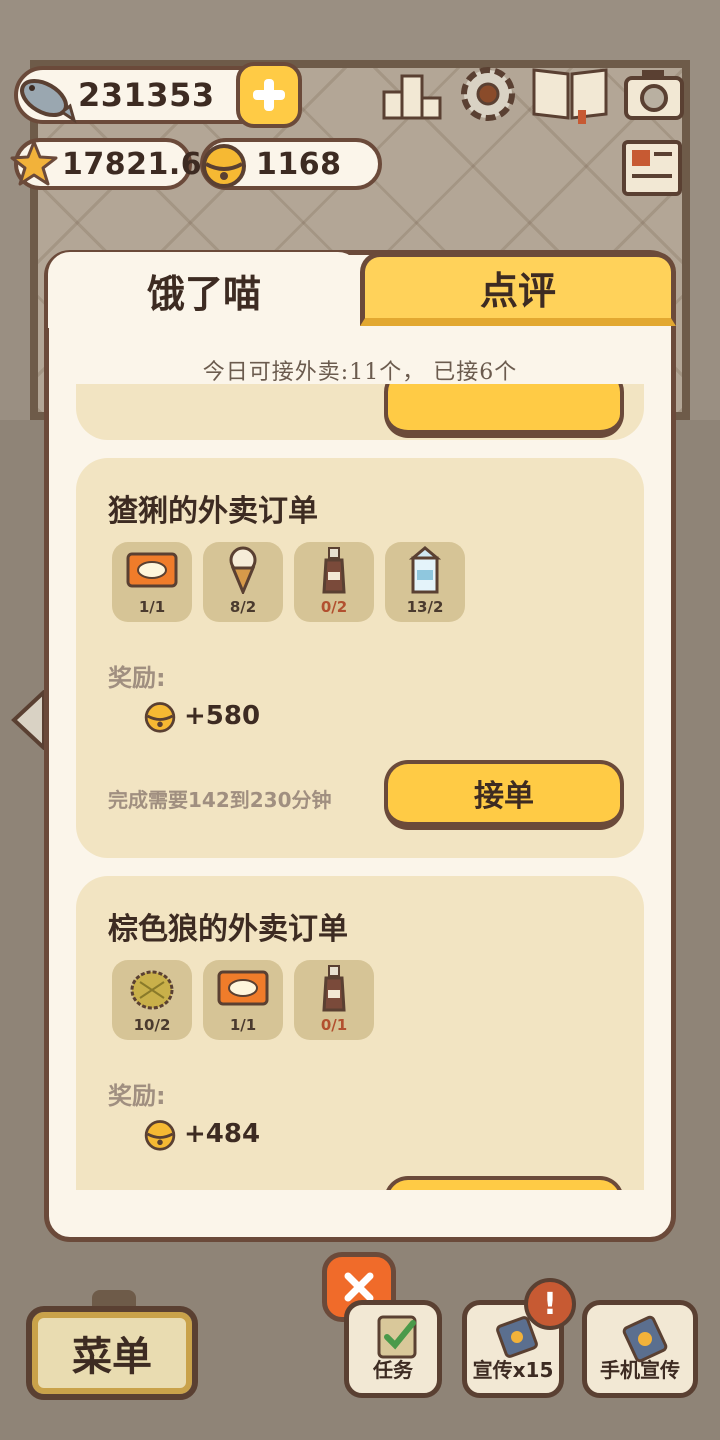  I want to click on phone-promote-button: 手机宣传, so click(640, 1349).